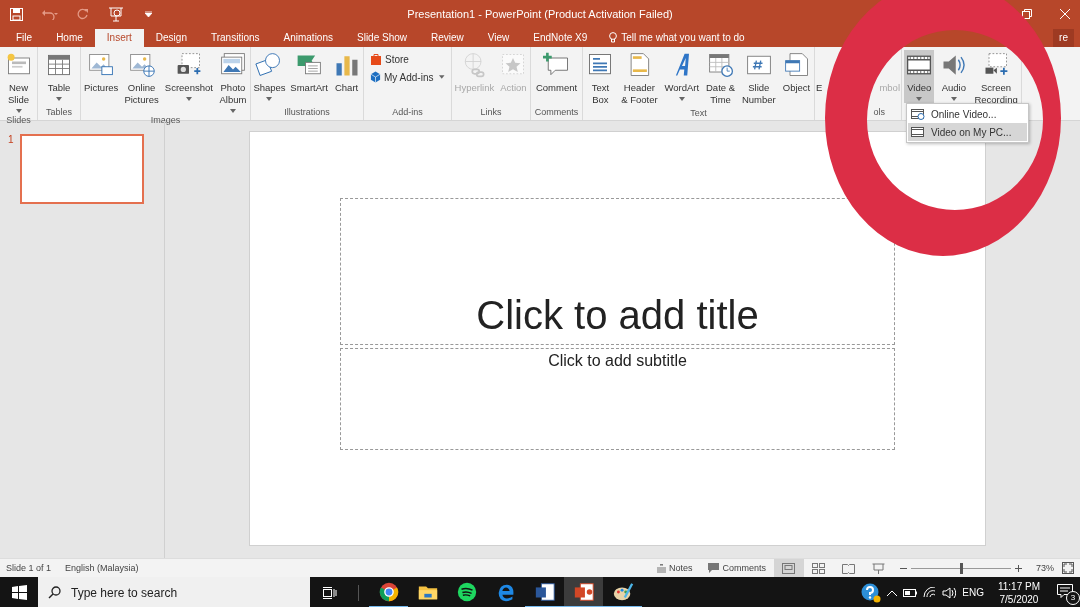 The height and width of the screenshot is (607, 1080). I want to click on group-label: Add-ins, so click(407, 113).